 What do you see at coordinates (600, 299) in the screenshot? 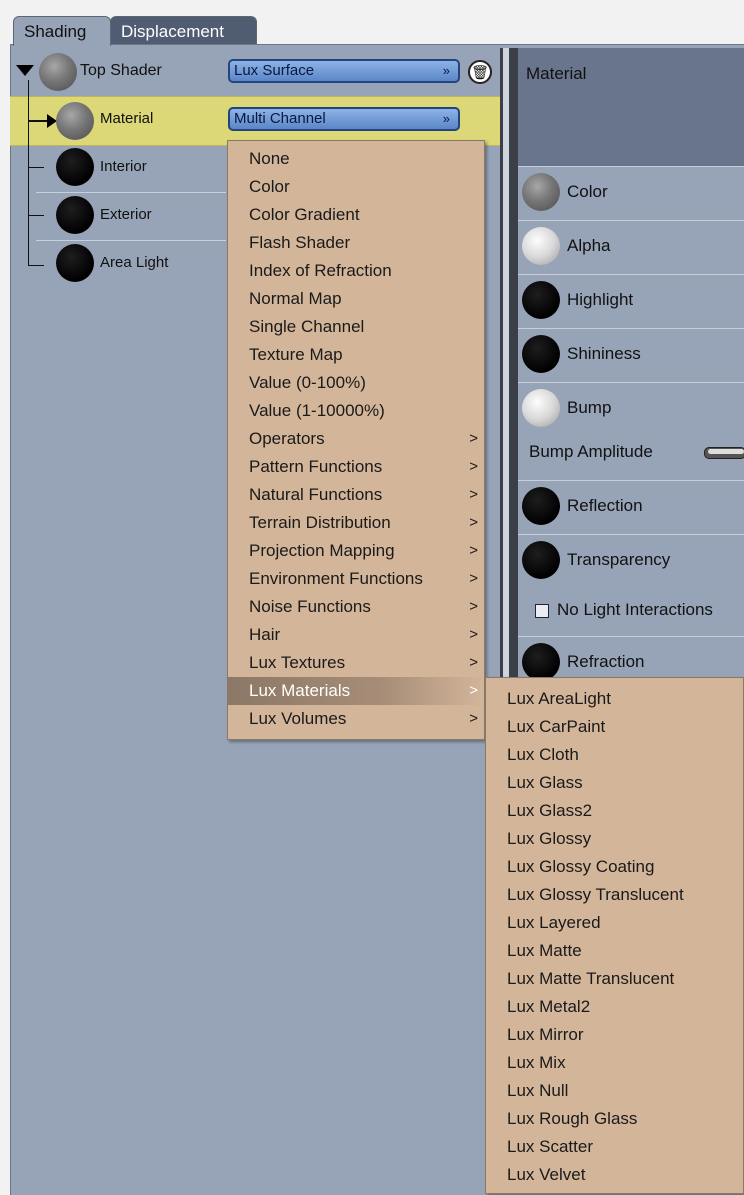
I see `channel-label: Highlight` at bounding box center [600, 299].